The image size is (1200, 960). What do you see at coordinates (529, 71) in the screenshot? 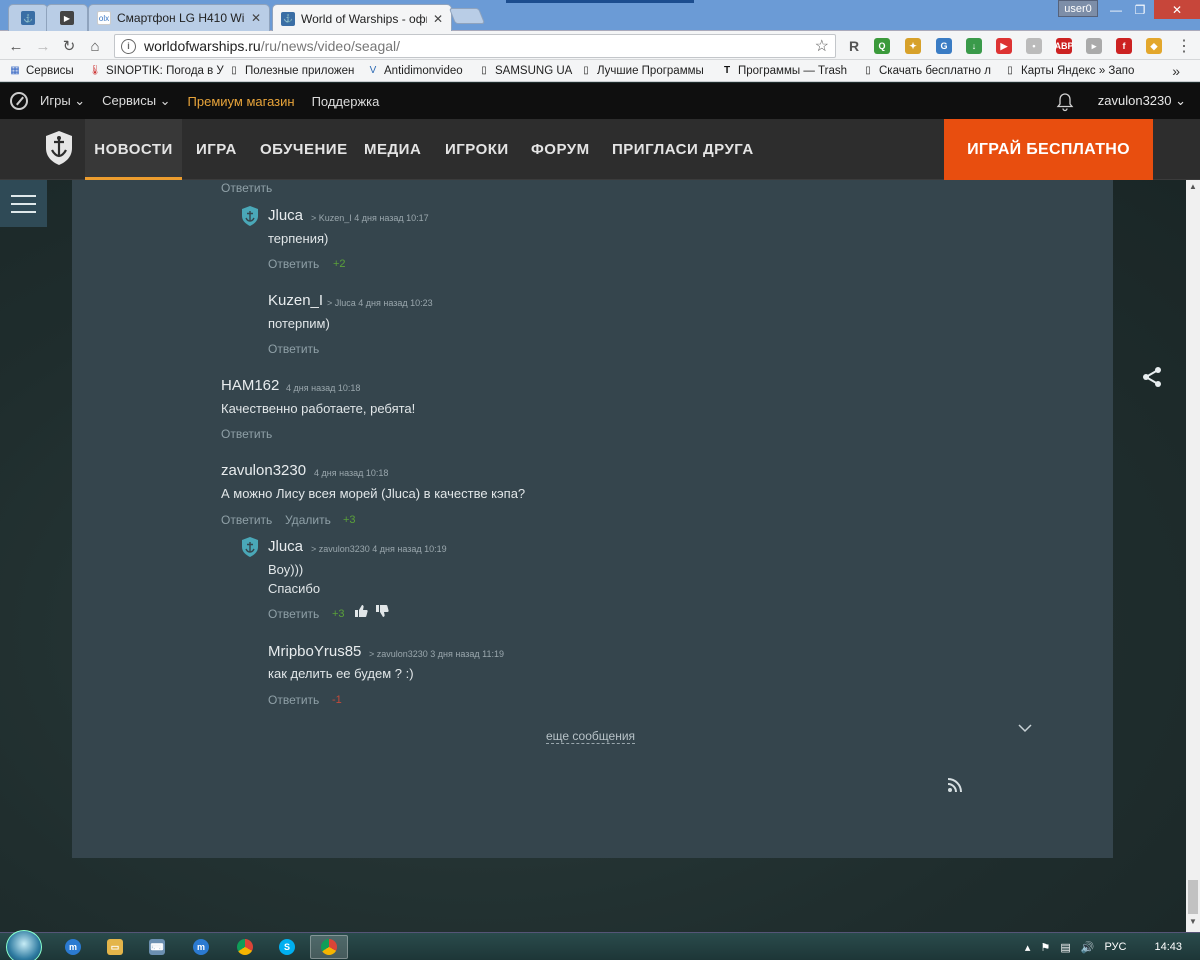
I see `bookmark-item: ▯ SAMSUNG UA` at bounding box center [529, 71].